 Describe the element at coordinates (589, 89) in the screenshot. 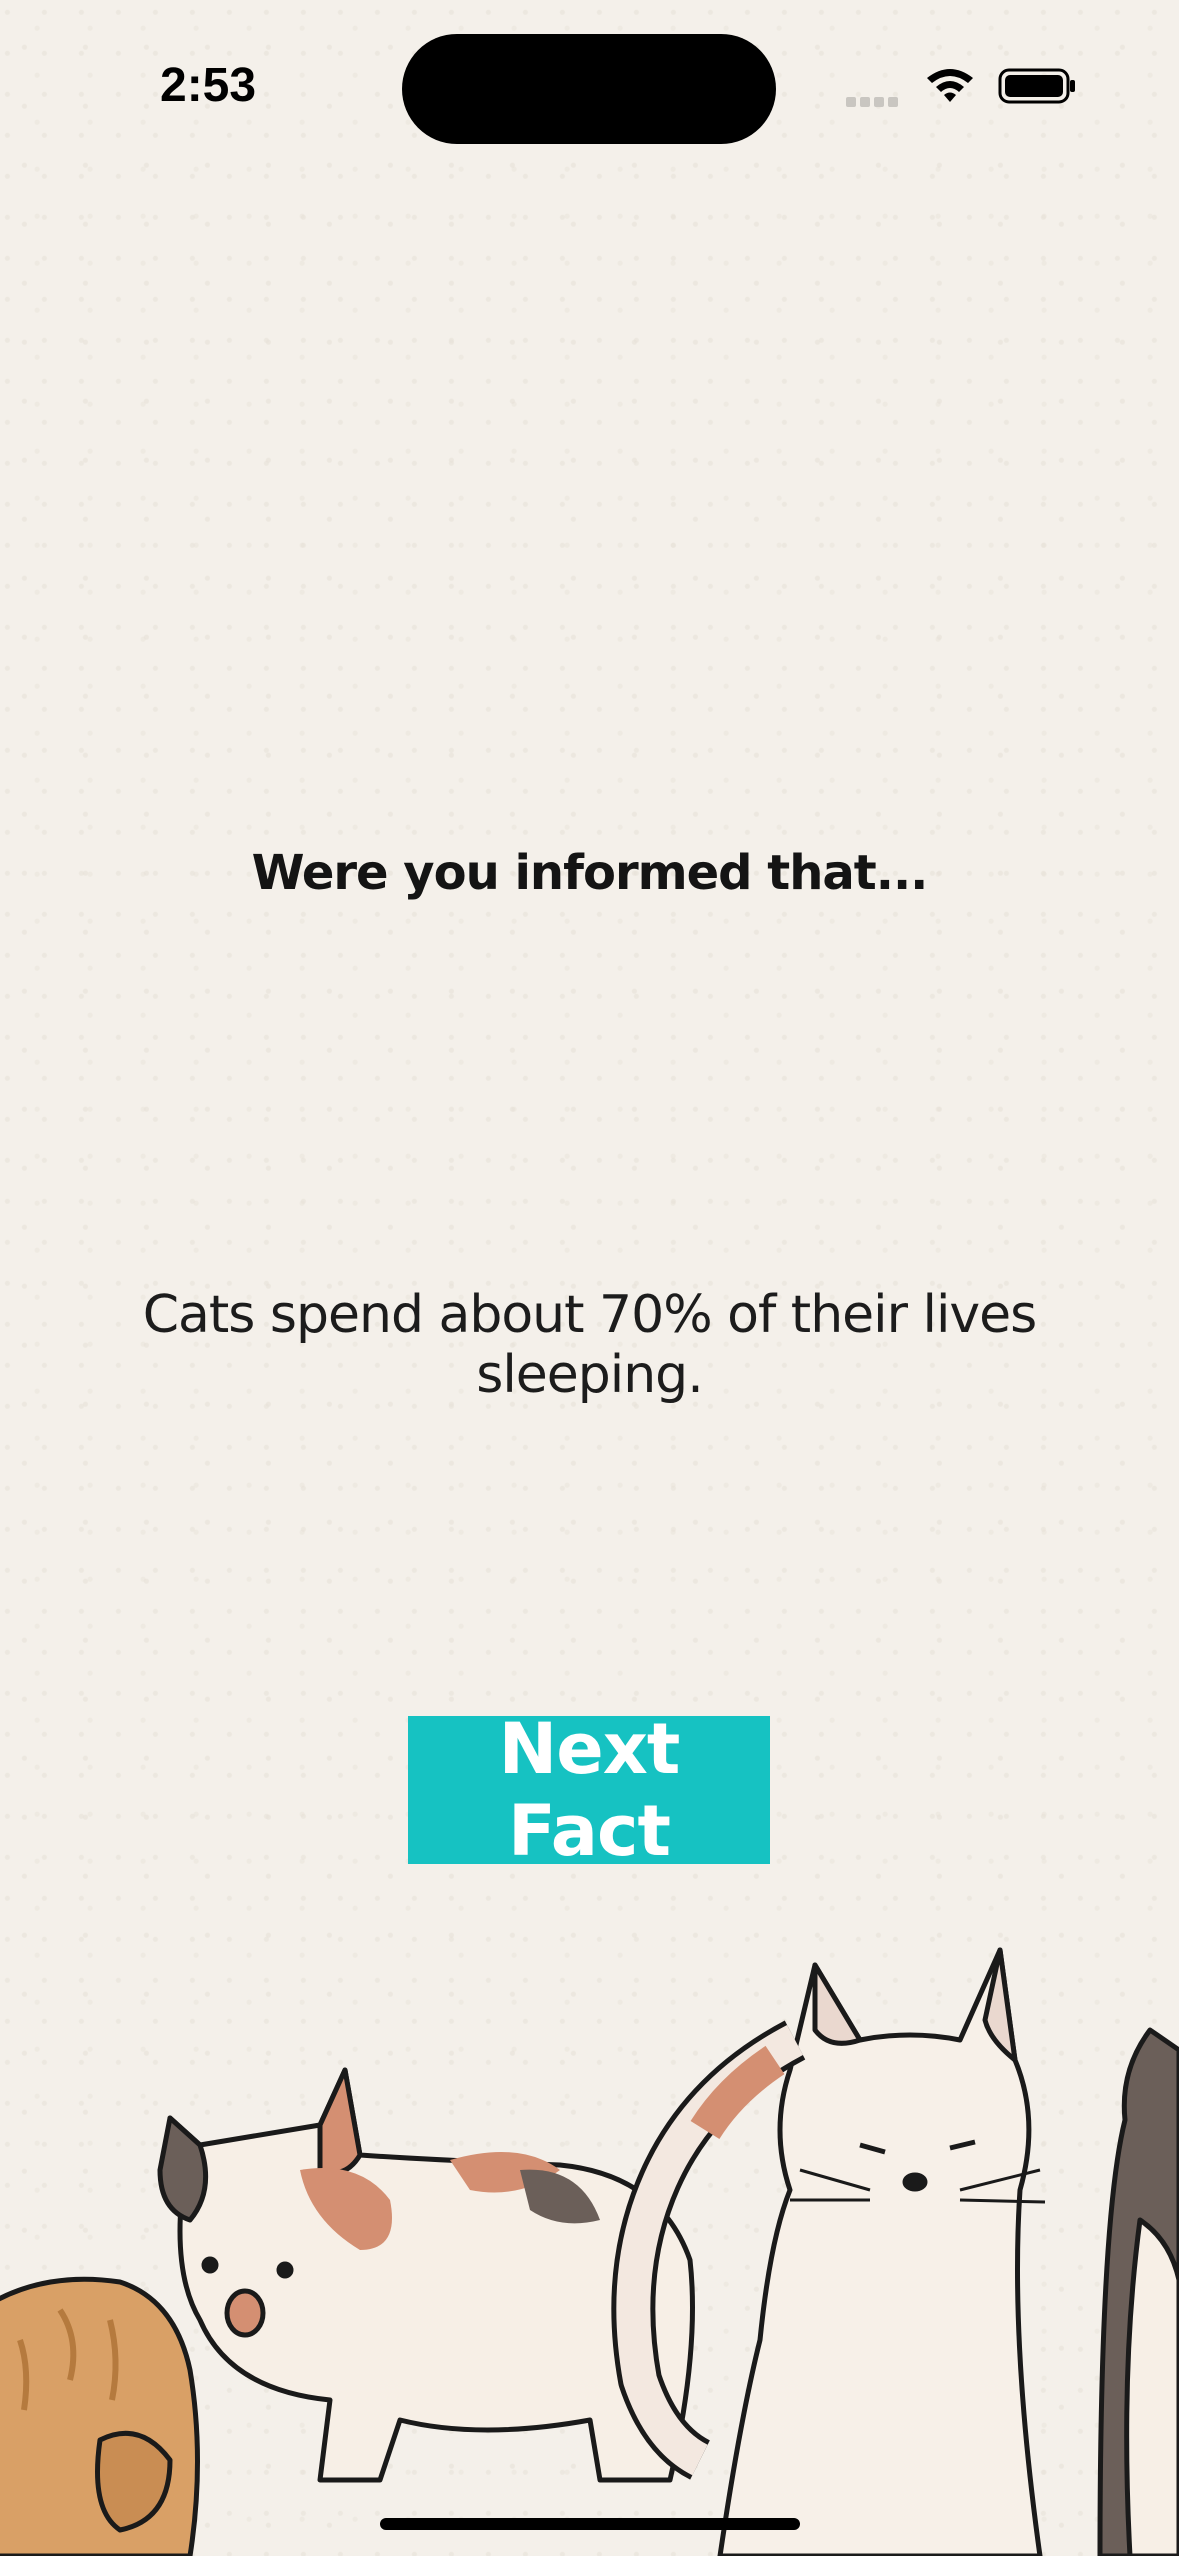

I see `dynamic-island` at that location.